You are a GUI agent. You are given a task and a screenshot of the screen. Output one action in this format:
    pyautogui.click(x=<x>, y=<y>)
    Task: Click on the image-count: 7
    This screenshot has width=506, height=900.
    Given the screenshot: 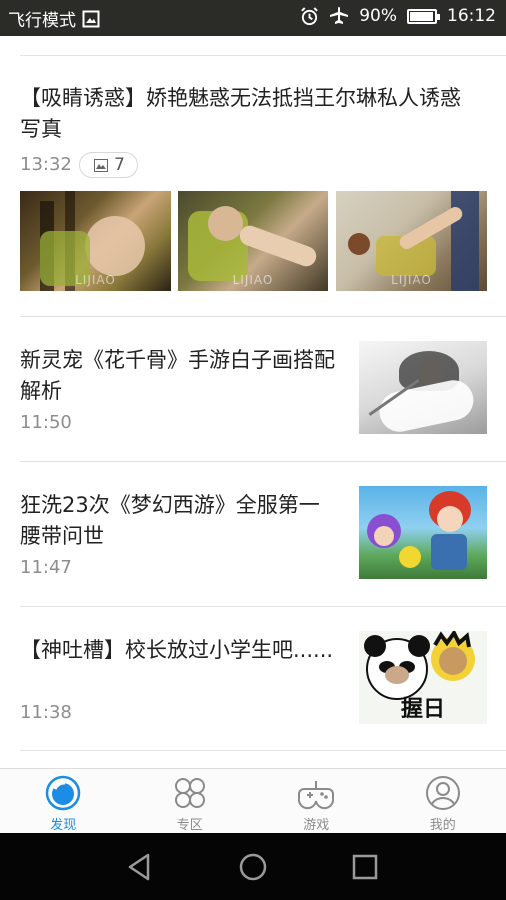 What is the action you would take?
    pyautogui.click(x=119, y=165)
    